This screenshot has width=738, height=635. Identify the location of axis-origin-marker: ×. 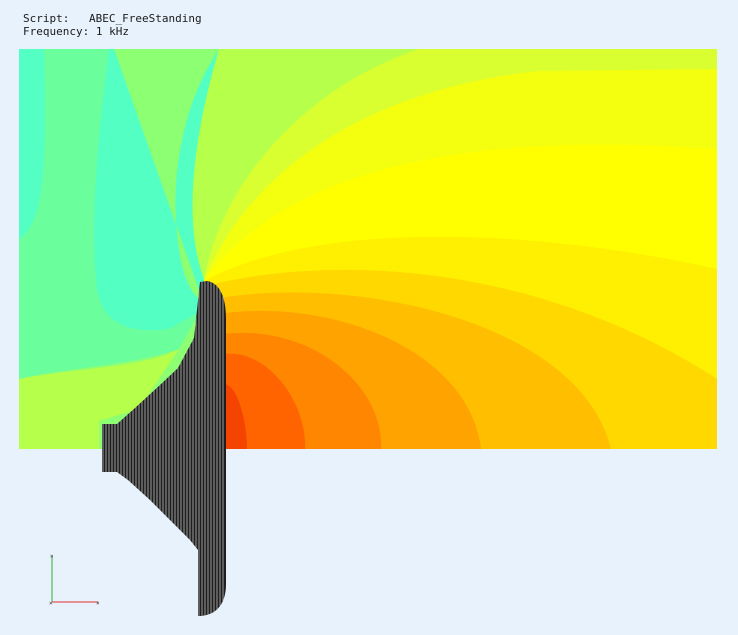
(51, 603).